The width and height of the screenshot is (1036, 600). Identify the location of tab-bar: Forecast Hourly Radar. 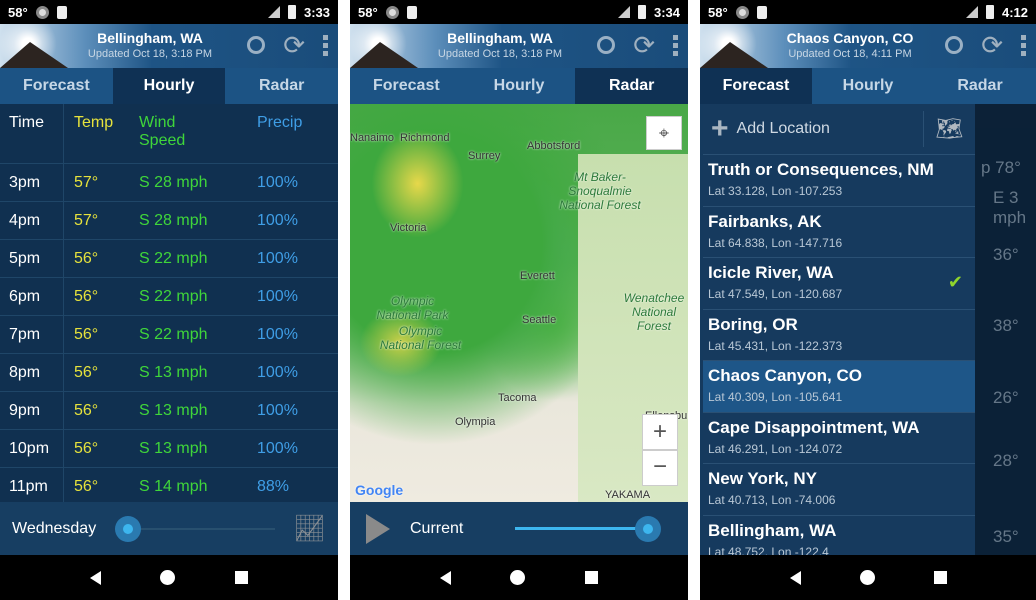
(868, 86).